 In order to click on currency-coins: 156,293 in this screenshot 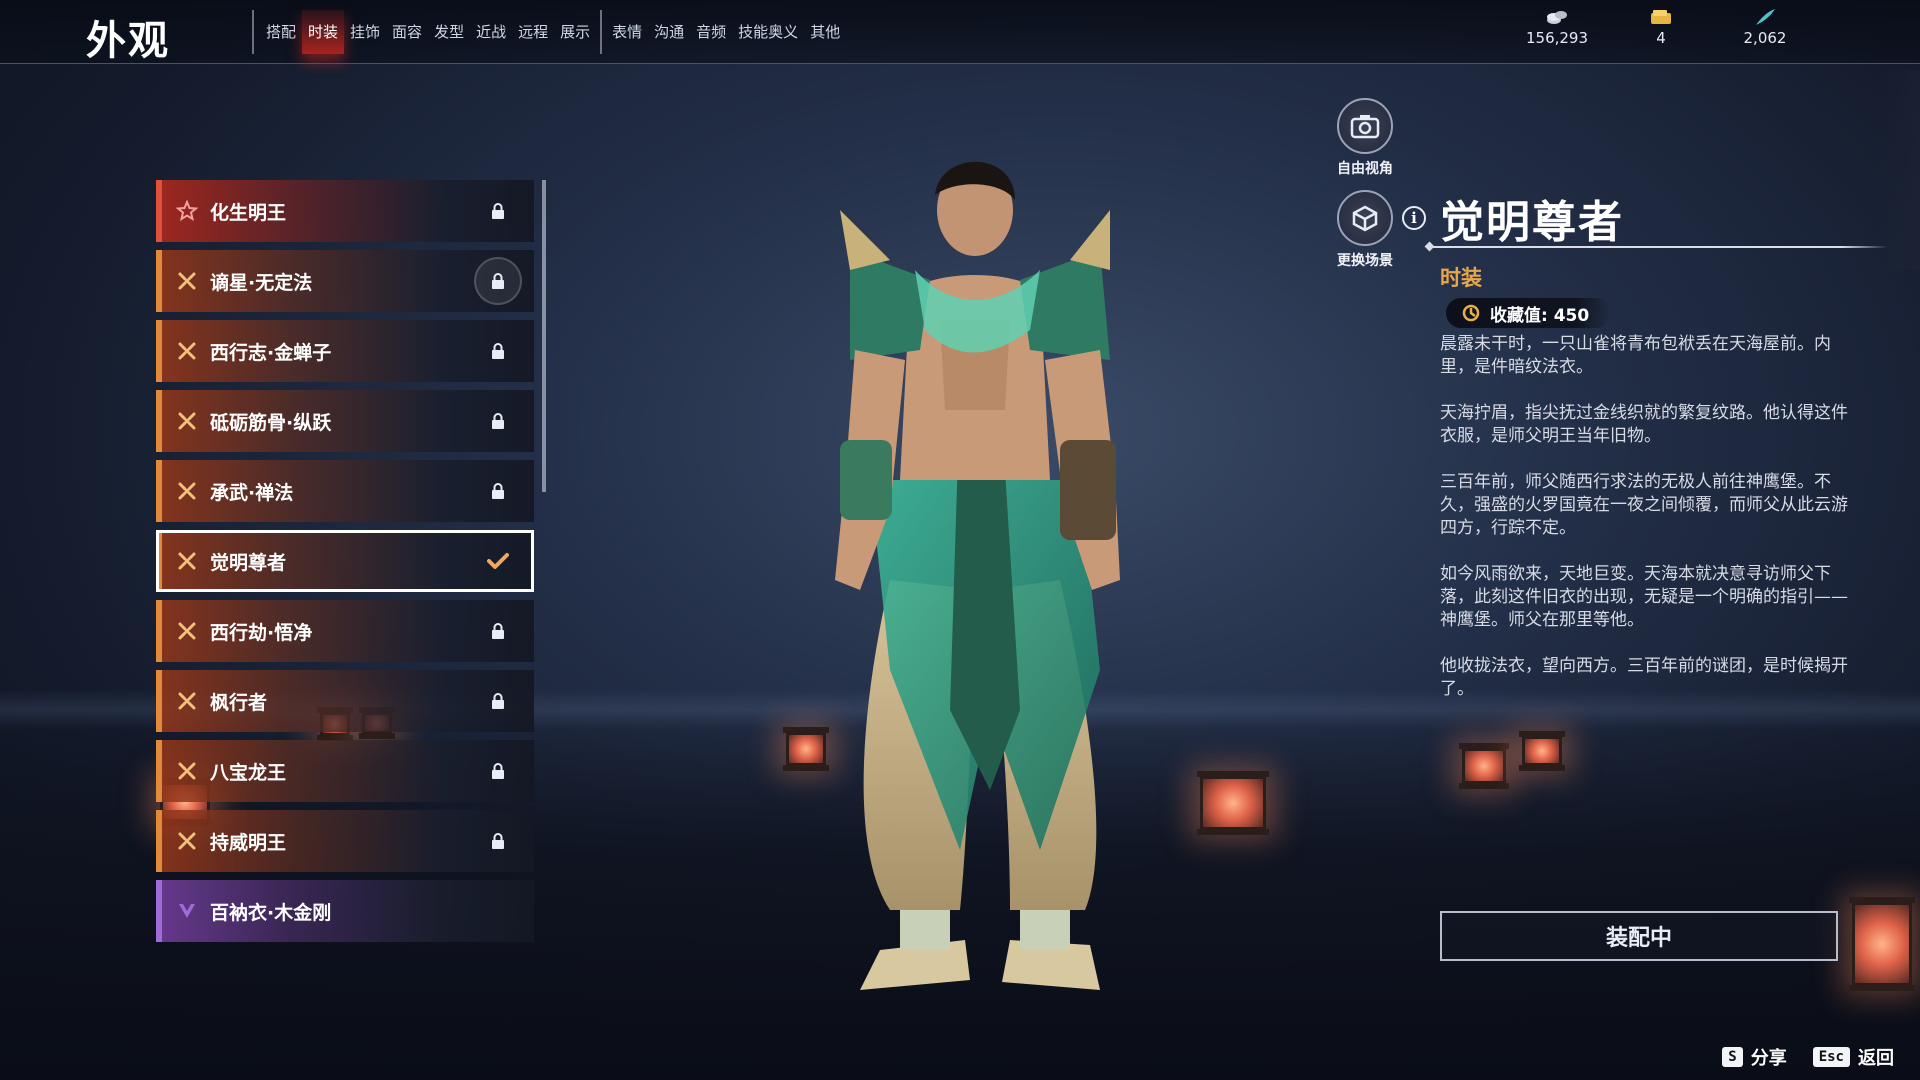, I will do `click(1557, 27)`.